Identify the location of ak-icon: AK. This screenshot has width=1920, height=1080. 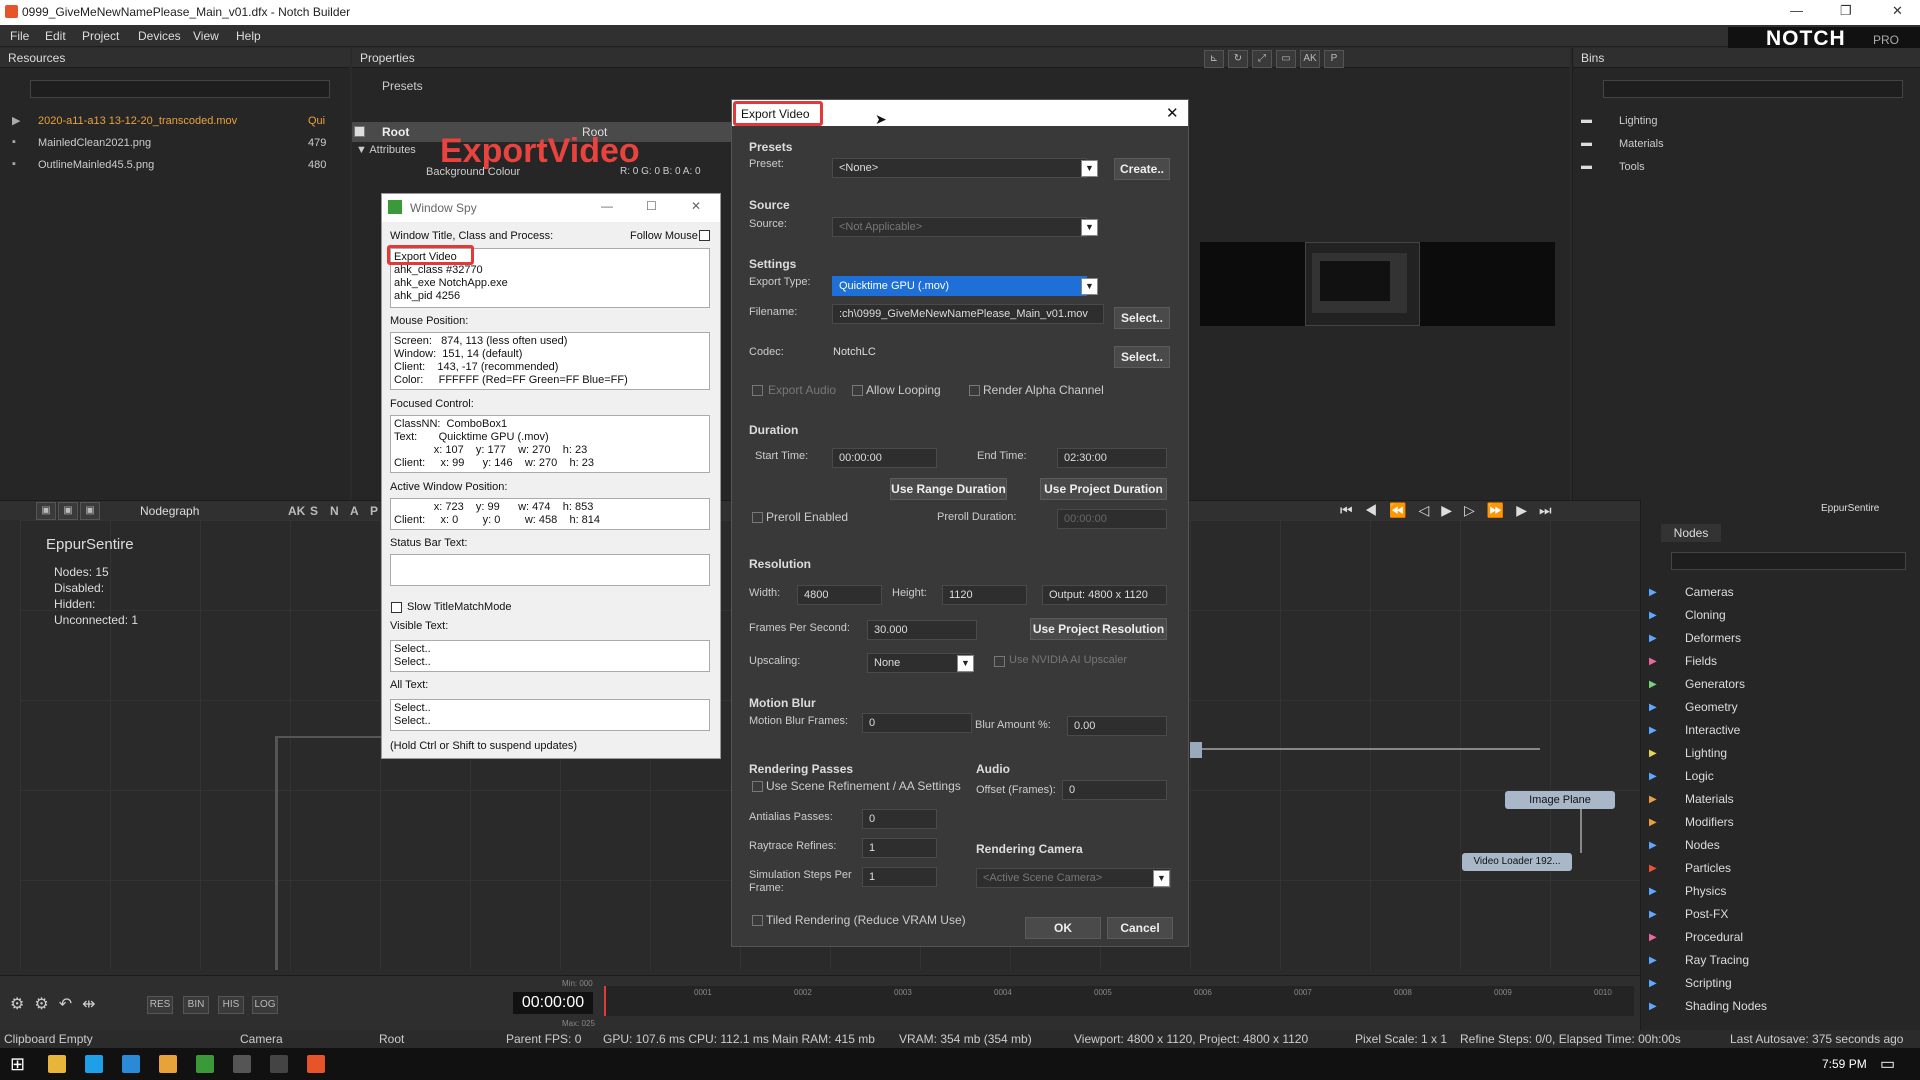
(1310, 59).